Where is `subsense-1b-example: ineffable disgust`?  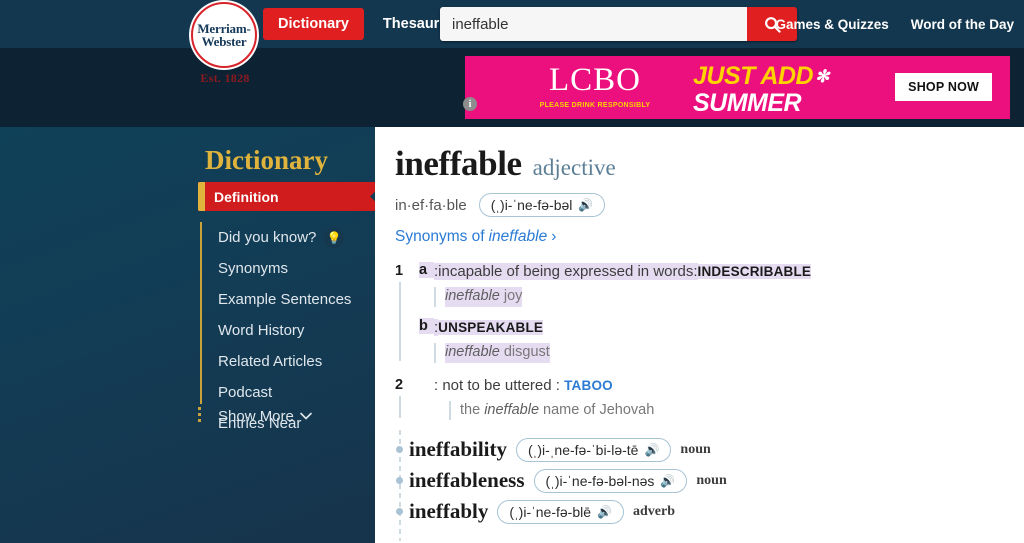 subsense-1b-example: ineffable disgust is located at coordinates (729, 353).